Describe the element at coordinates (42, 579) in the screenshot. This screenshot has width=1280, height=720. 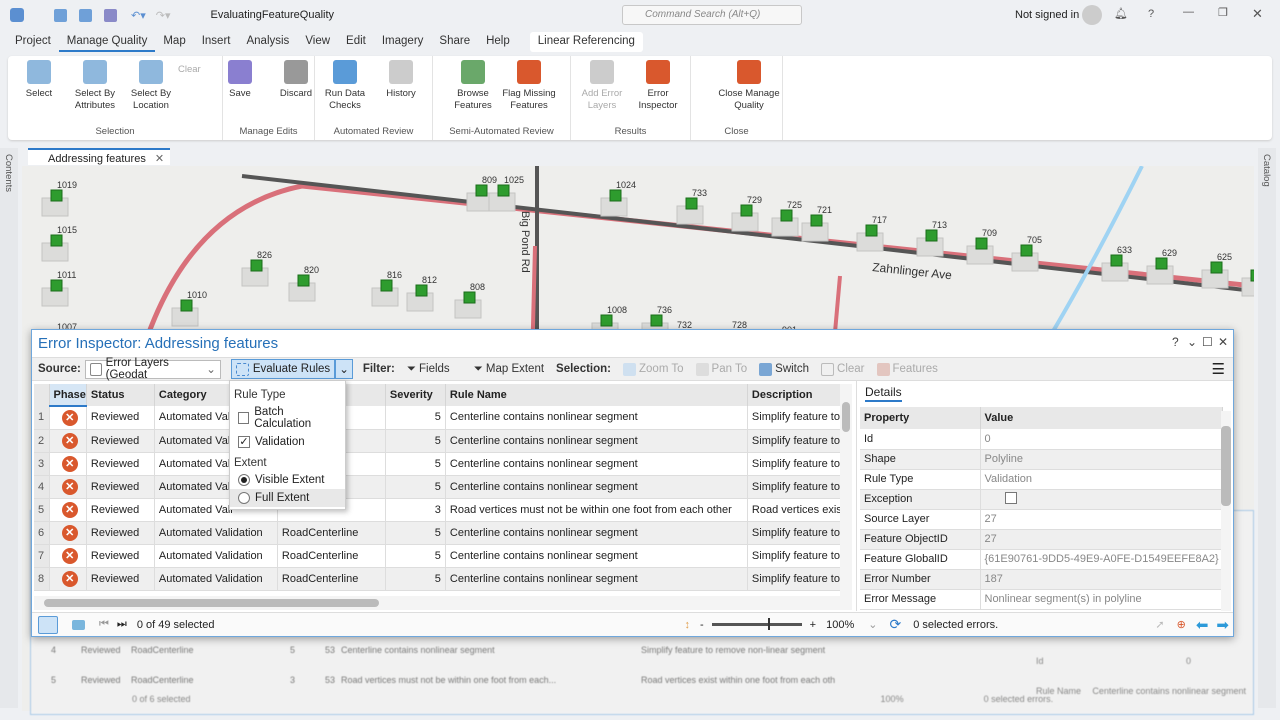
I see `row-number: 8` at that location.